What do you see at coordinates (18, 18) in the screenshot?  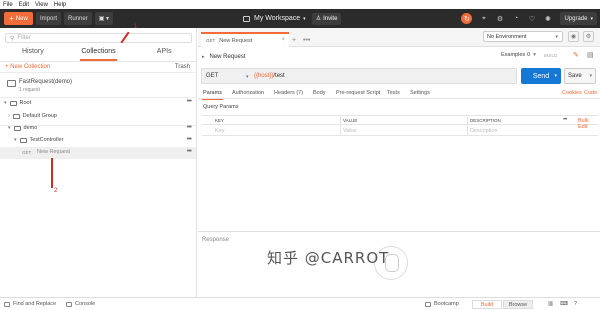 I see `new-button: + New` at bounding box center [18, 18].